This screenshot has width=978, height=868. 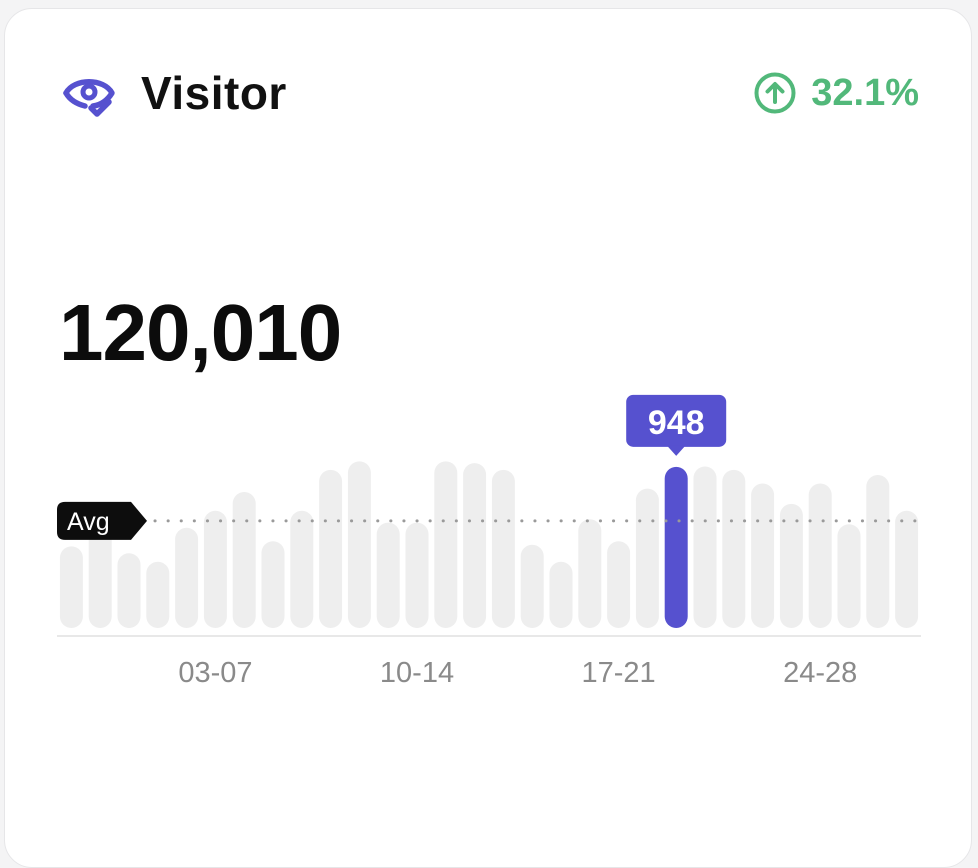 I want to click on tooltip-pointer, so click(x=676, y=450).